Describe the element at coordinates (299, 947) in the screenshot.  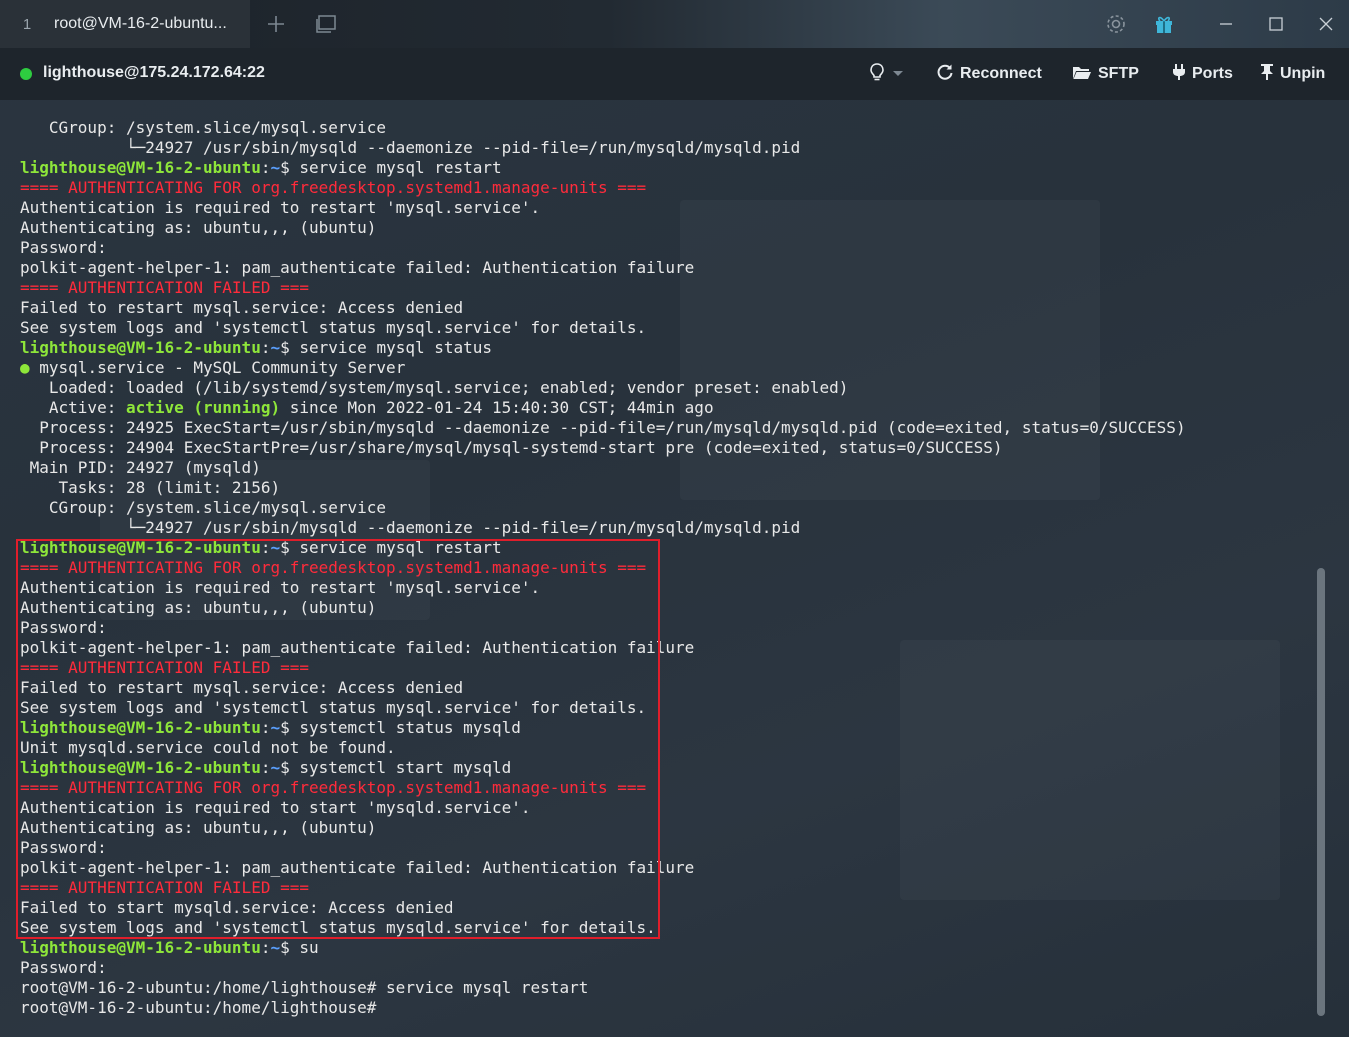
I see `terminal-text: $ su` at that location.